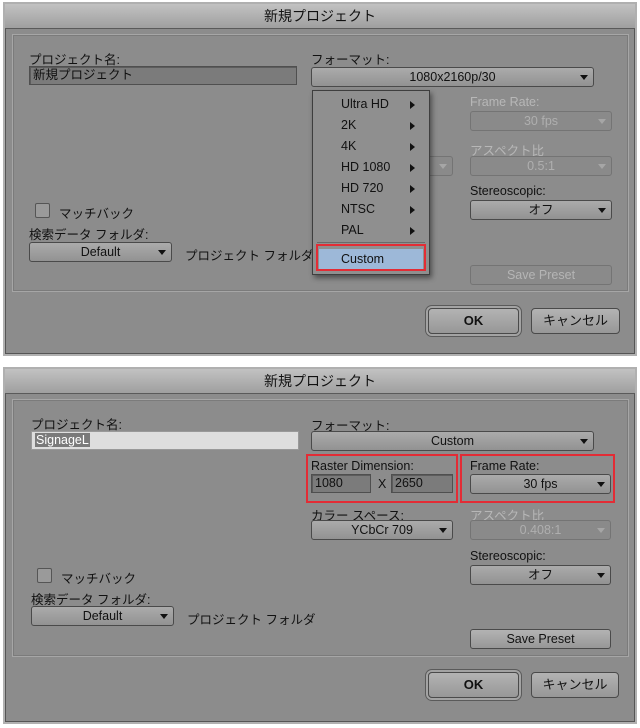  I want to click on aspect-ratio-select: 0.408:1, so click(540, 530).